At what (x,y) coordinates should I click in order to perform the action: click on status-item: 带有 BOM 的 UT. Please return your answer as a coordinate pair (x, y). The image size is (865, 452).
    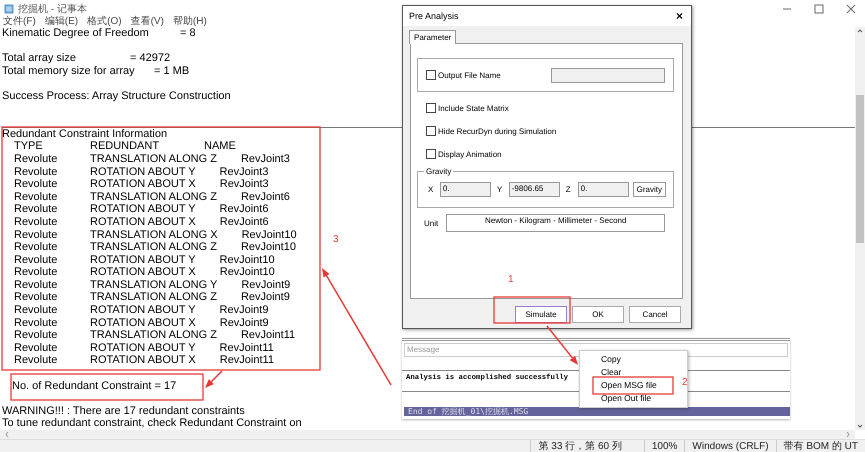
    Looking at the image, I should click on (820, 446).